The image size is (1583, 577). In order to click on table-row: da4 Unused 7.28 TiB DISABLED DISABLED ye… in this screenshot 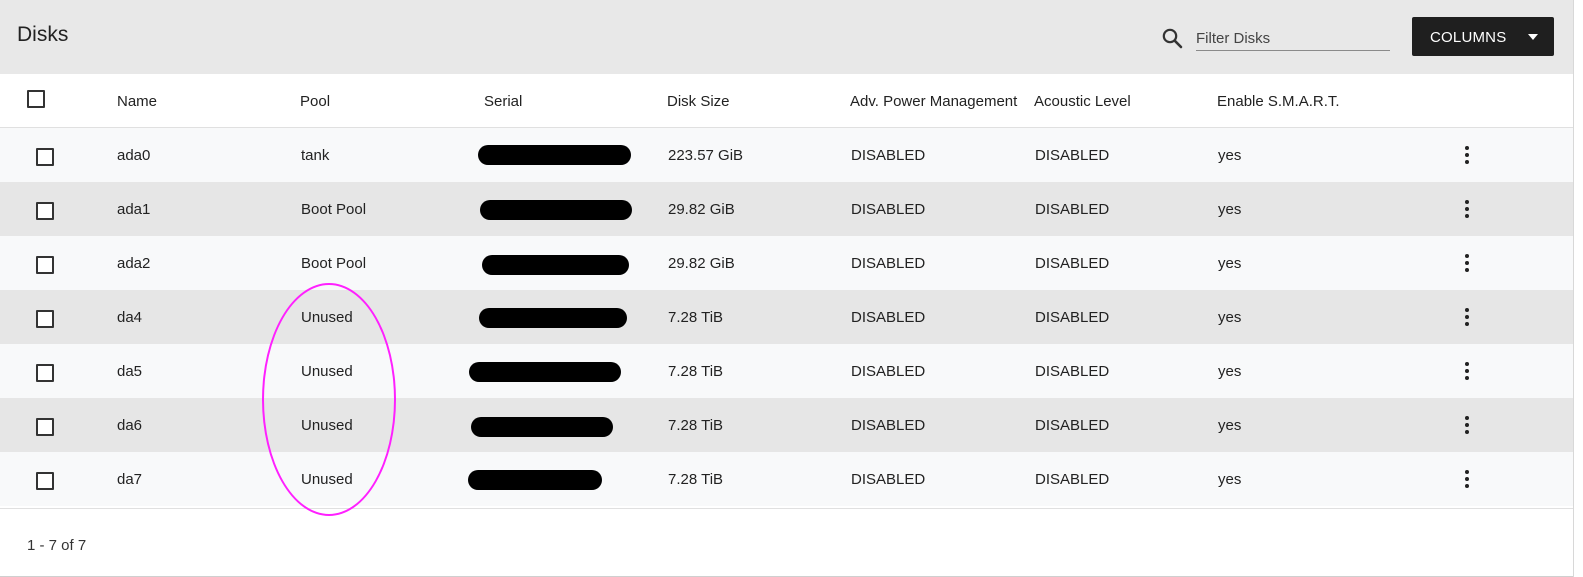, I will do `click(786, 317)`.